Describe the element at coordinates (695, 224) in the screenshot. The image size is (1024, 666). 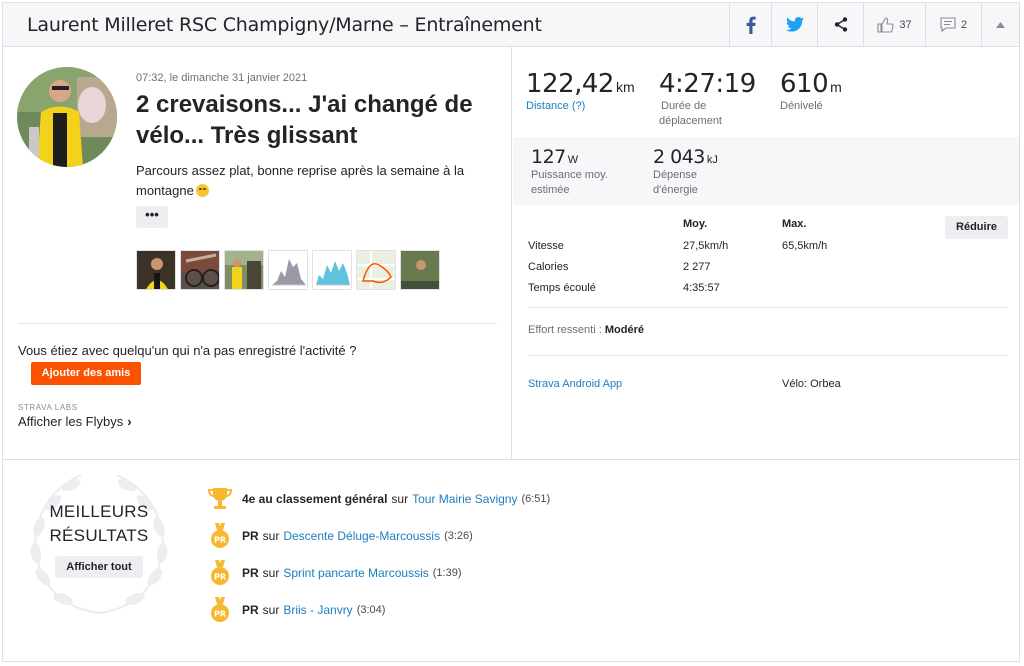
I see `col-header-avg: Moy.` at that location.